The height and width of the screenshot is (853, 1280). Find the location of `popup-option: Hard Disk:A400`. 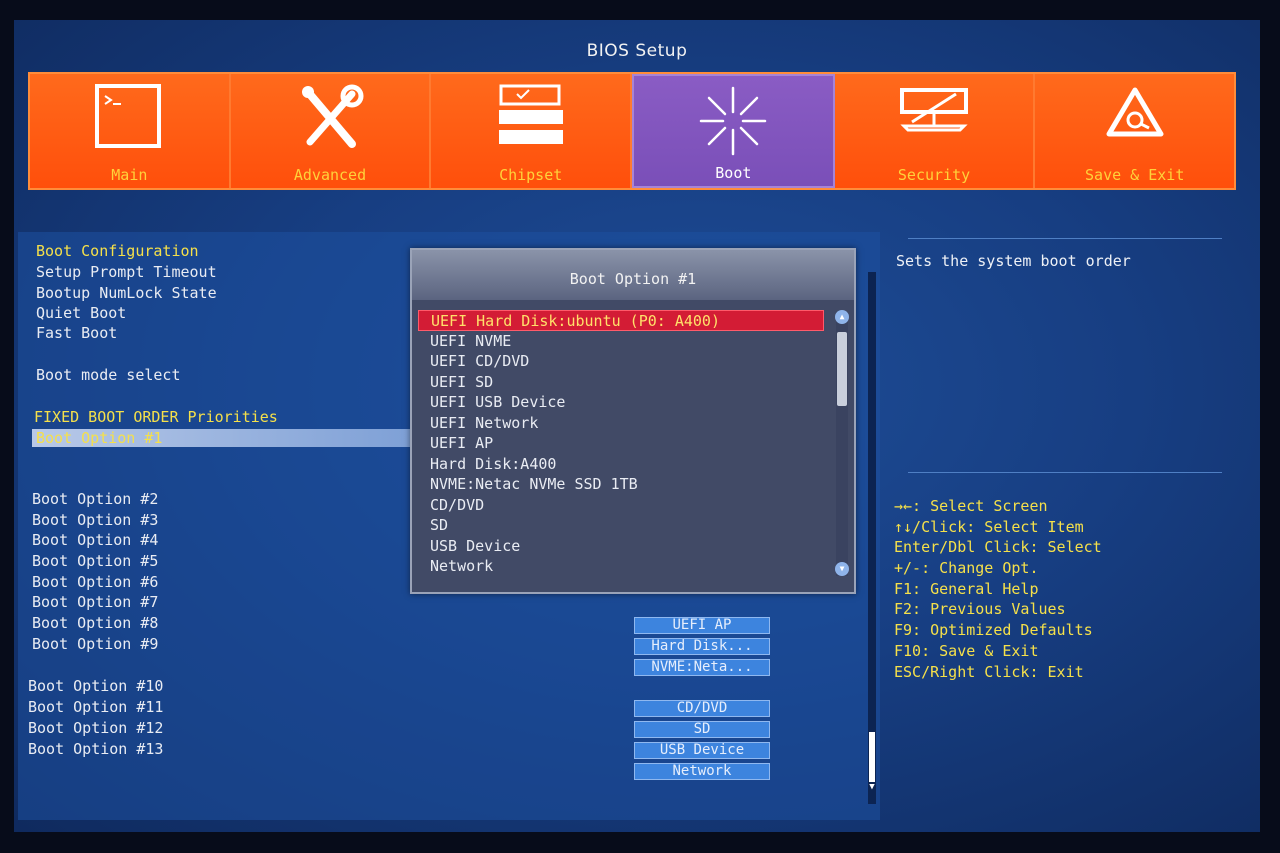

popup-option: Hard Disk:A400 is located at coordinates (621, 464).